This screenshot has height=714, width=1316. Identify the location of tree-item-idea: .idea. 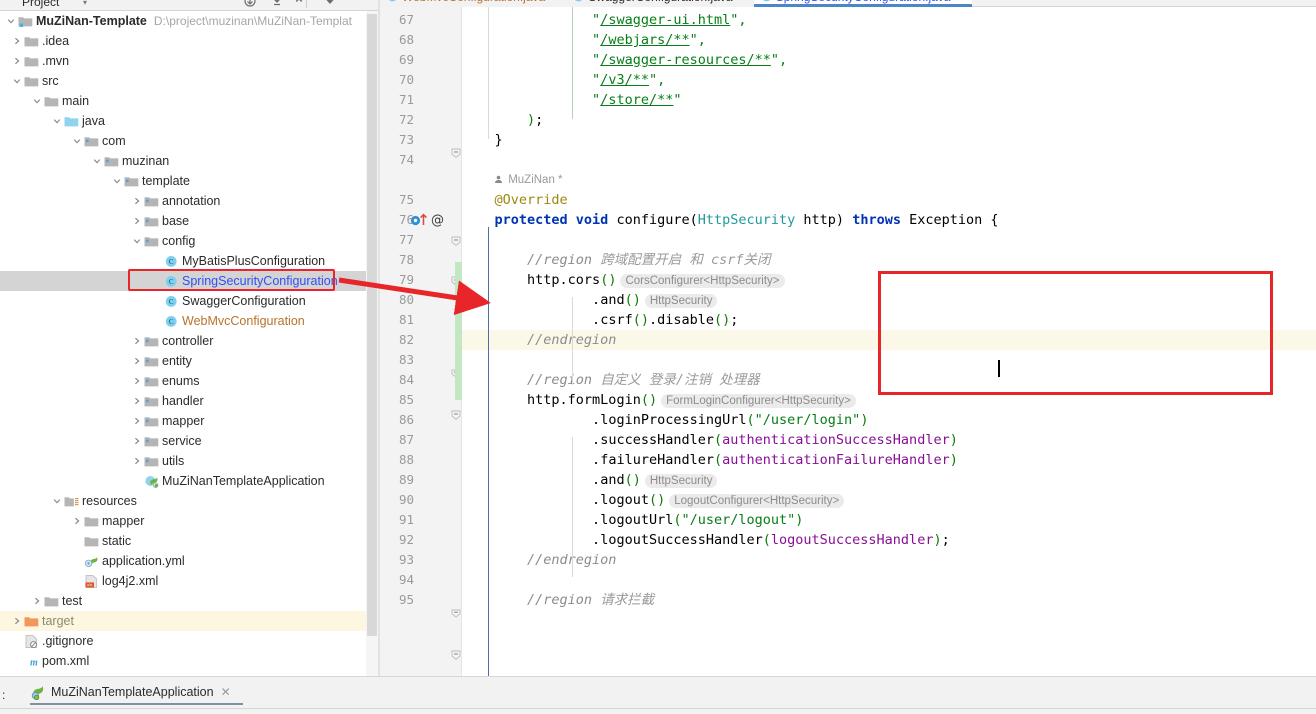
(183, 41).